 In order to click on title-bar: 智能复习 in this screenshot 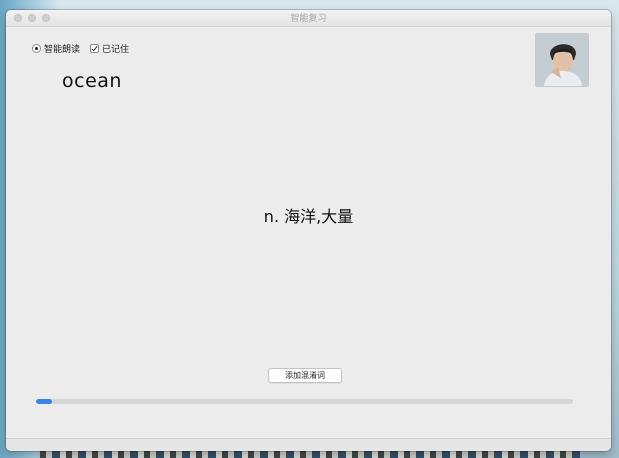, I will do `click(308, 18)`.